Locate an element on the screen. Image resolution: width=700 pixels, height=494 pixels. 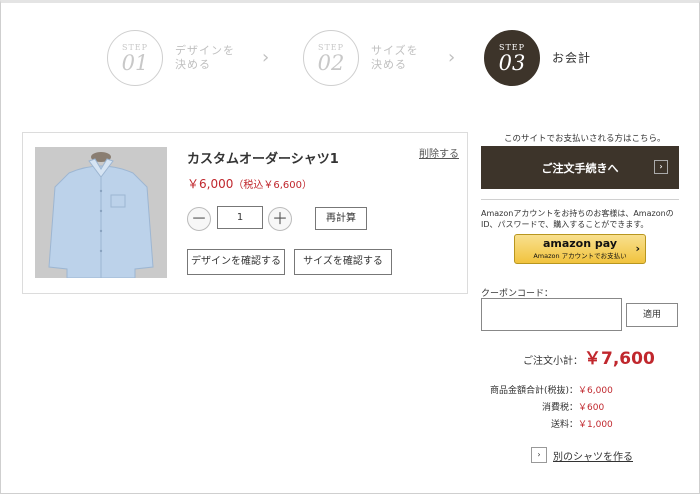
step-1: STEP 01 デザインを 決める is located at coordinates (171, 58).